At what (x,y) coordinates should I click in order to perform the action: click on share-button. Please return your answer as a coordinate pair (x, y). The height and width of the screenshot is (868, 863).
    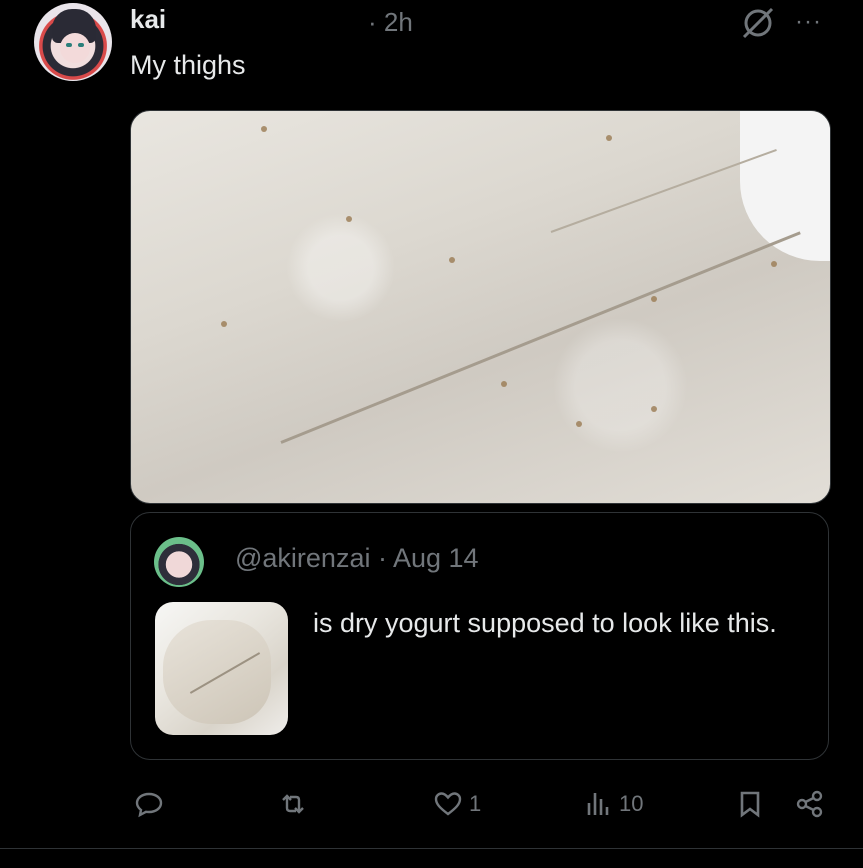
    Looking at the image, I should click on (810, 804).